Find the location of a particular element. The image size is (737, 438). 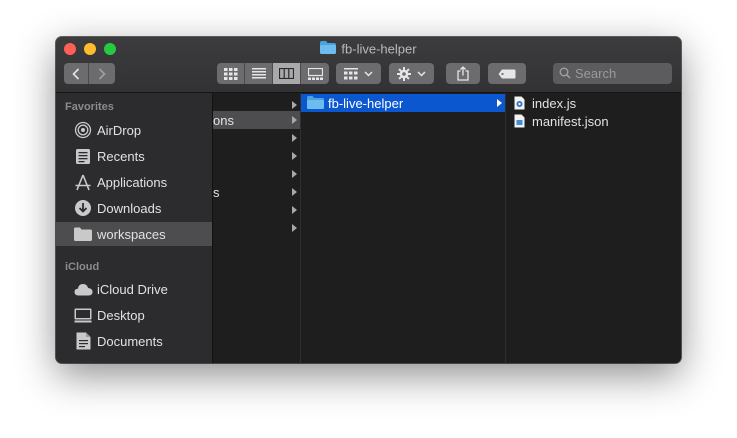

icon-view-button is located at coordinates (231, 73).